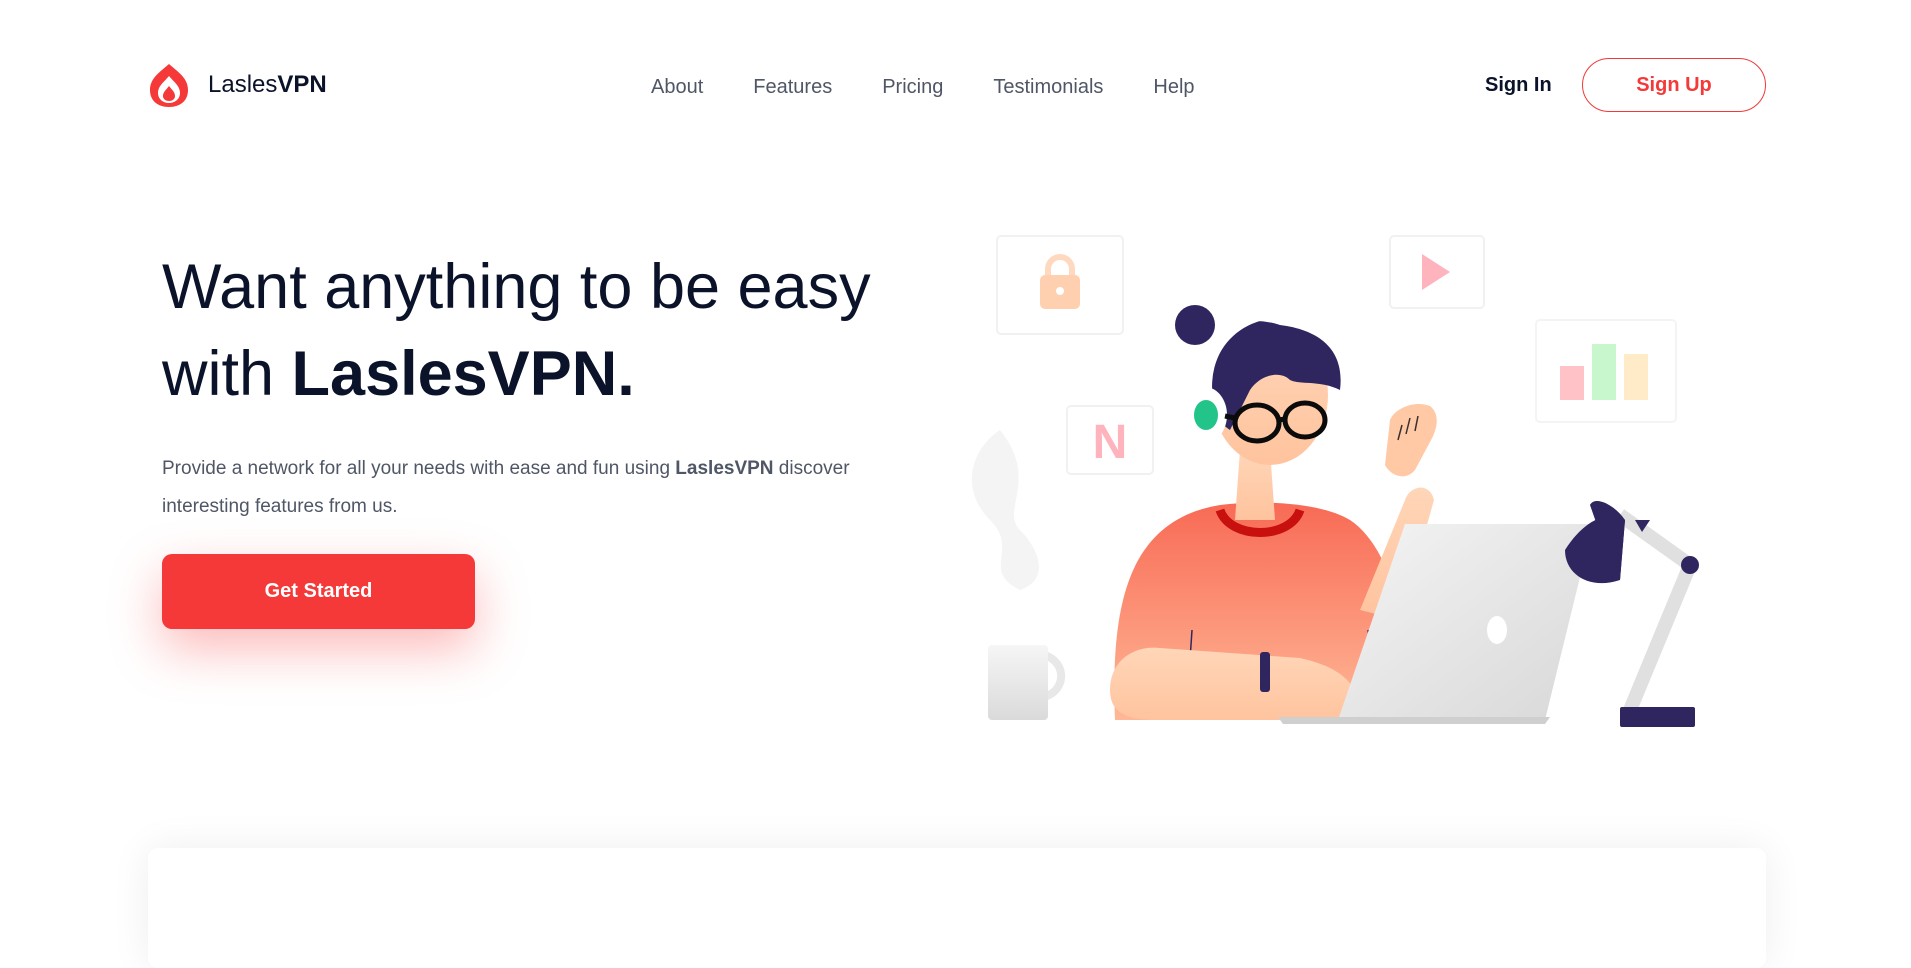 This screenshot has width=1911, height=968. I want to click on hero-title-brand: LaslesVPN., so click(463, 374).